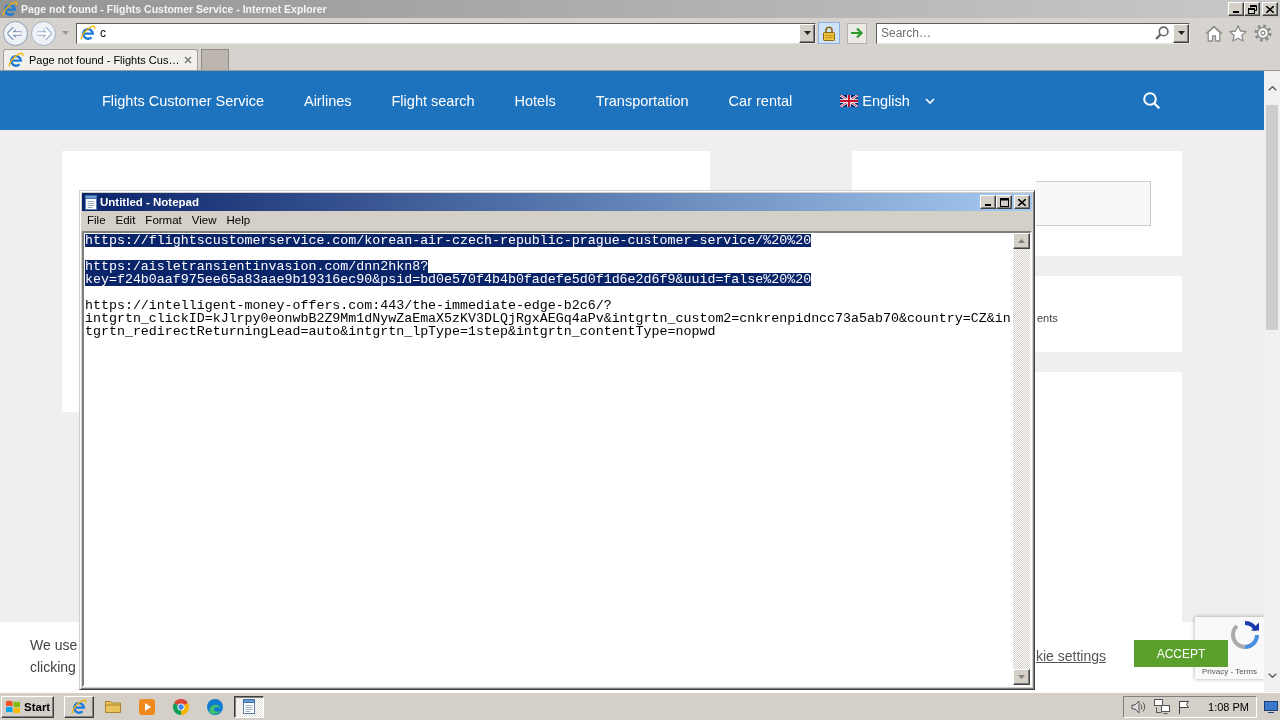 The image size is (1280, 720). I want to click on network-icon, so click(1162, 706).